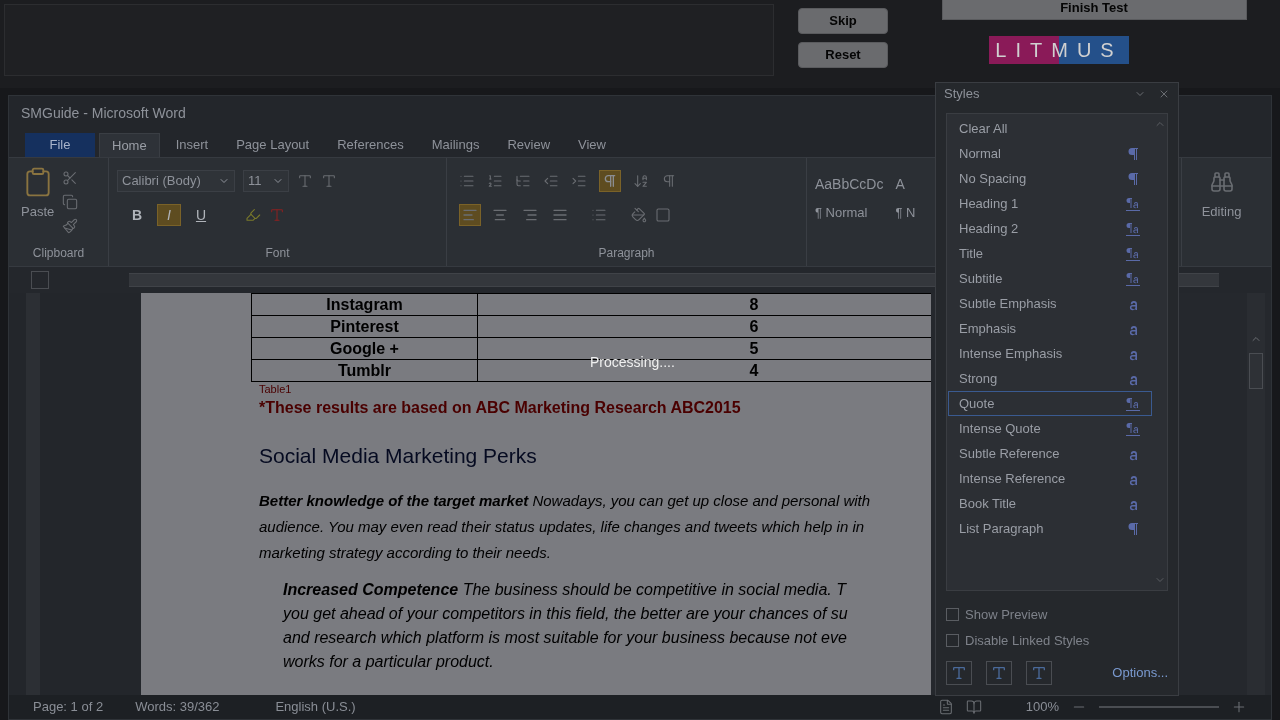 This screenshot has width=1280, height=720. What do you see at coordinates (266, 181) in the screenshot?
I see `font-size-field: 11` at bounding box center [266, 181].